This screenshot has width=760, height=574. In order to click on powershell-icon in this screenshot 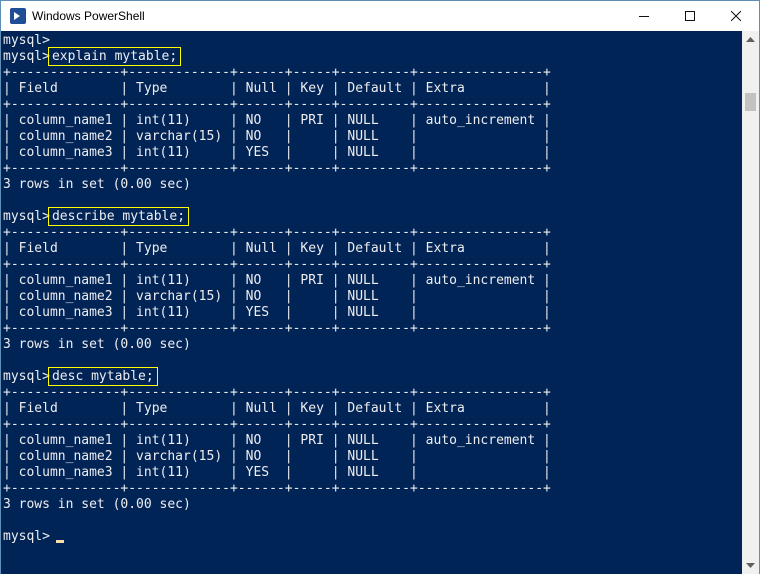, I will do `click(18, 16)`.